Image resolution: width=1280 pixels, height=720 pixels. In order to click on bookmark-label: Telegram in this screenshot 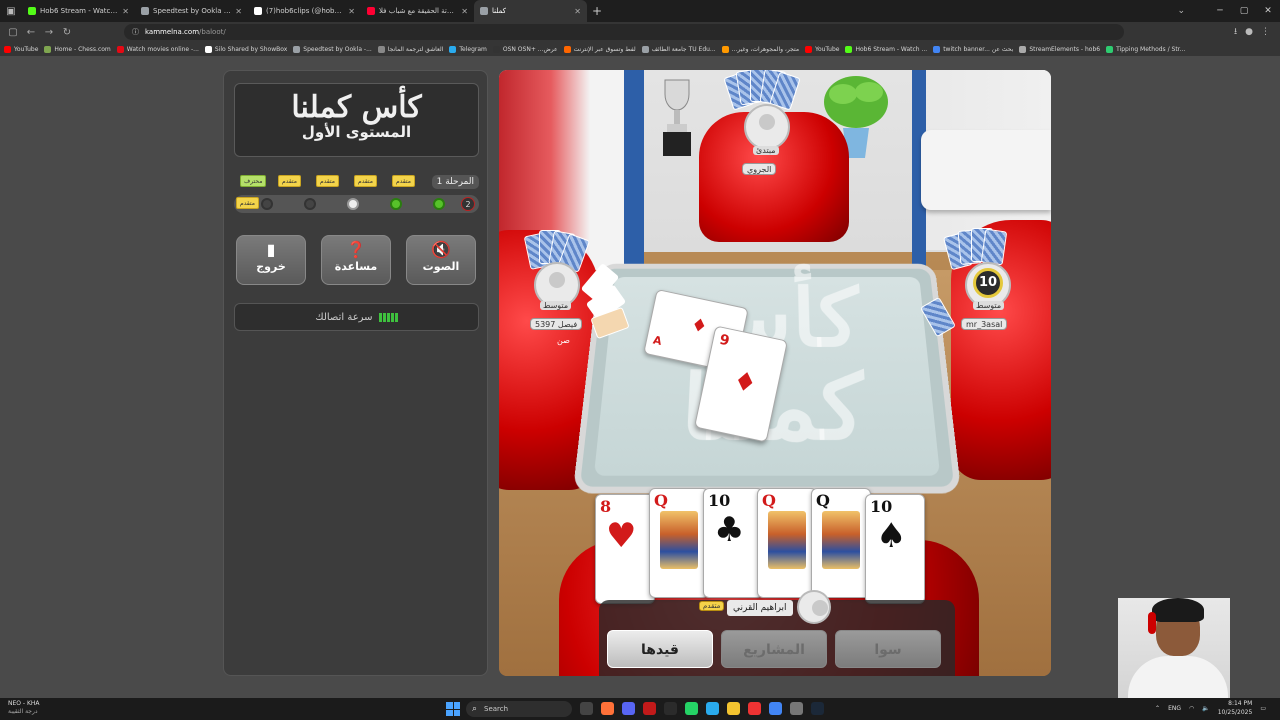, I will do `click(473, 49)`.